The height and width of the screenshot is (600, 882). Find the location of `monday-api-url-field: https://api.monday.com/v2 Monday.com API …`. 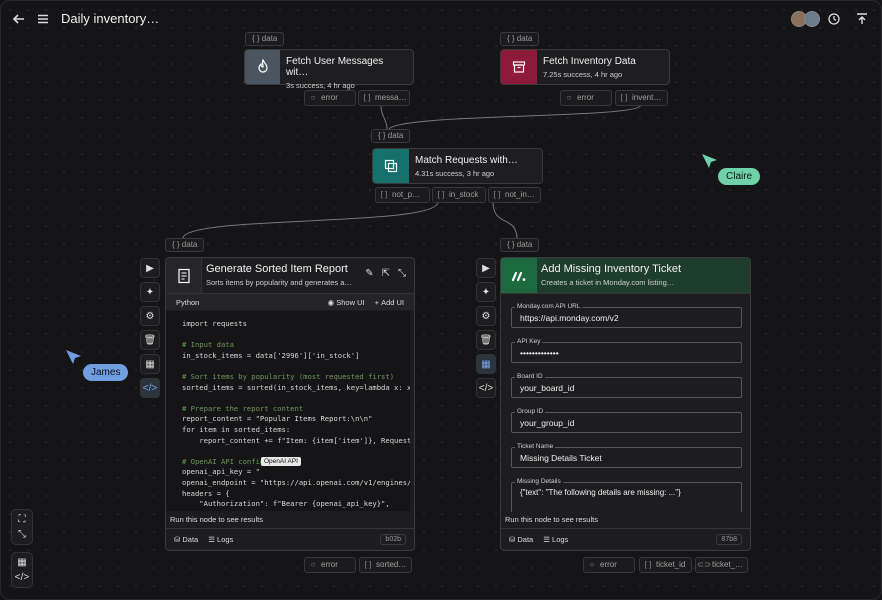

monday-api-url-field: https://api.monday.com/v2 Monday.com API … is located at coordinates (626, 315).